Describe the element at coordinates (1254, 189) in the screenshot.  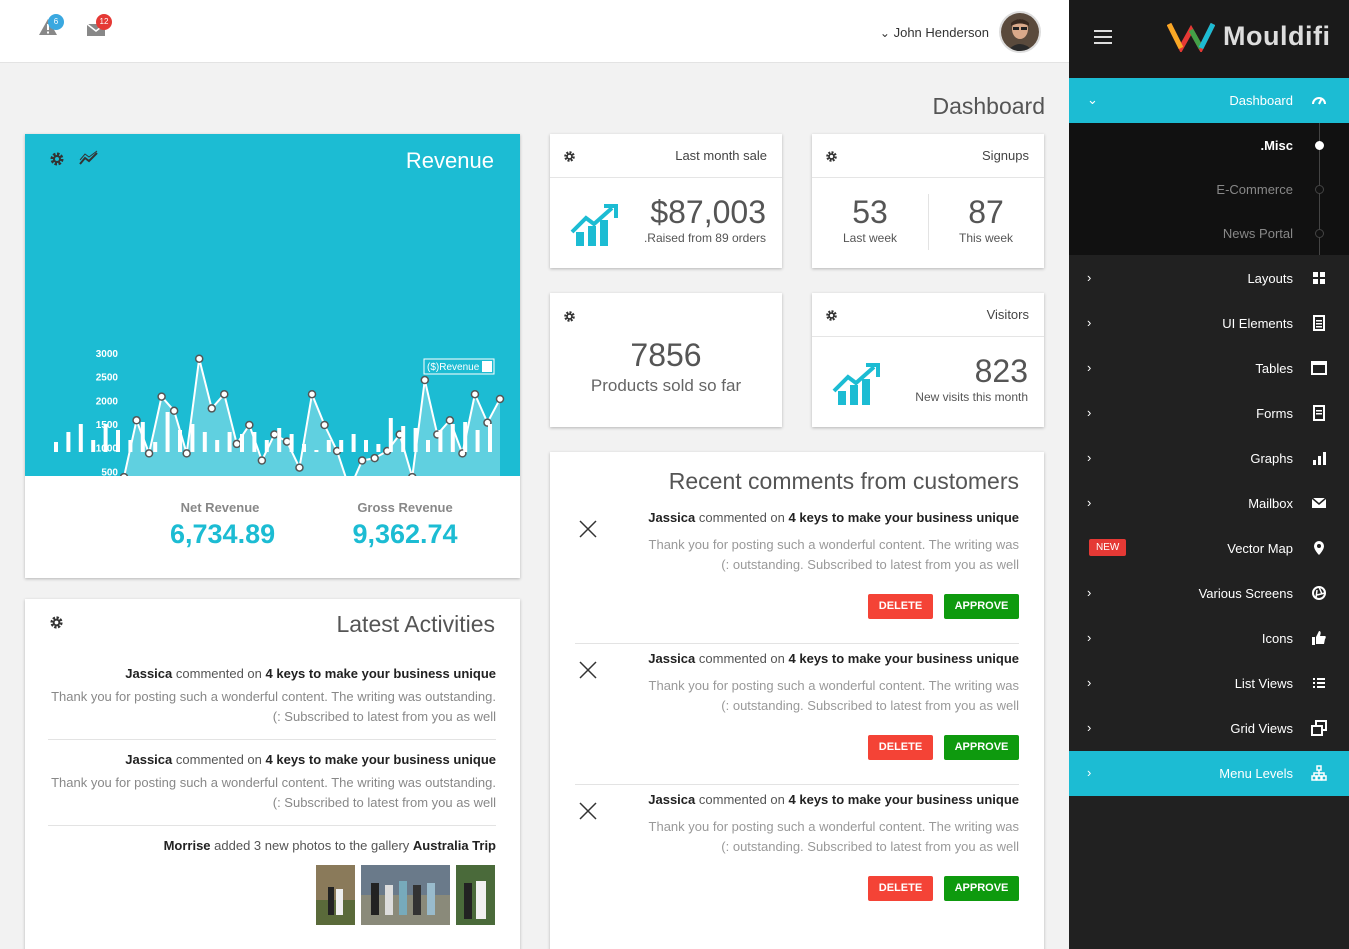
I see `sidebar-subitem-ecommerce: E-Commerce` at that location.